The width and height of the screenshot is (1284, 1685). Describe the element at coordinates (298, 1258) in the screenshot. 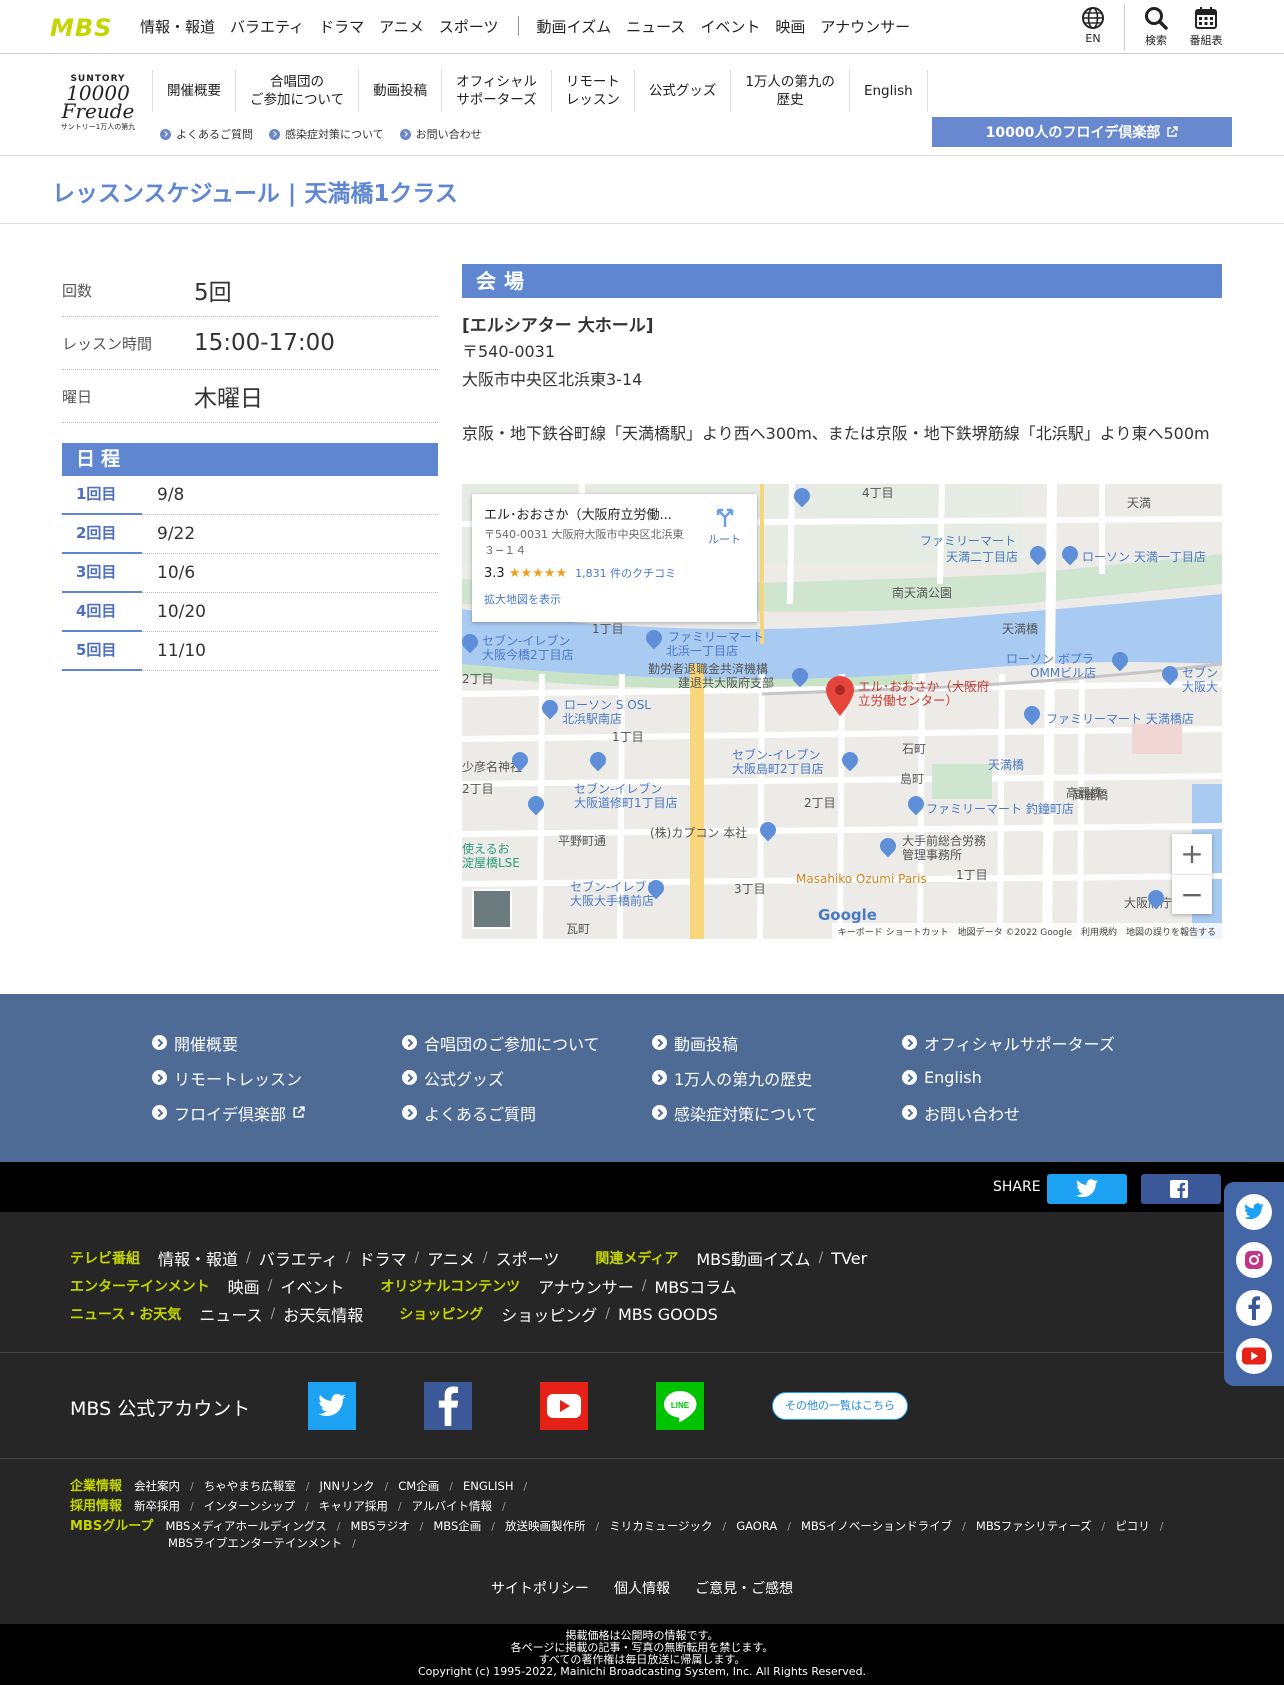

I see `footer-cat-link: バラエティ` at that location.